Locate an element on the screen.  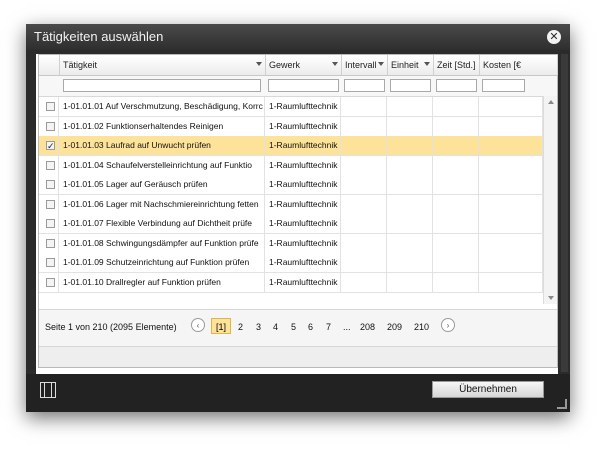
filter-input-intervall is located at coordinates (364, 85).